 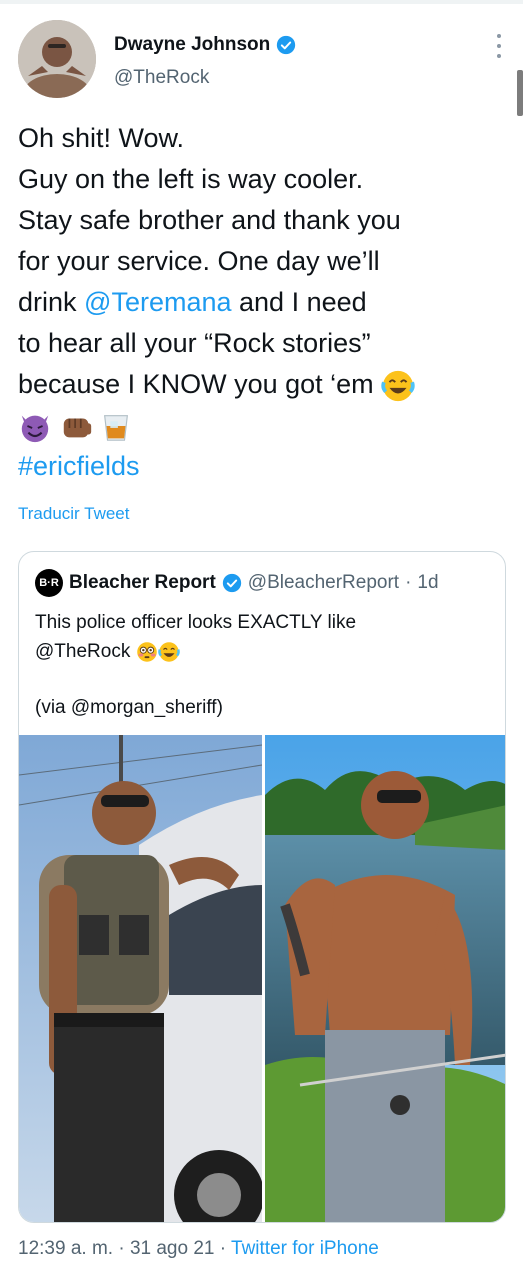 I want to click on tweet-line: Oh shit! Wow., so click(x=101, y=138).